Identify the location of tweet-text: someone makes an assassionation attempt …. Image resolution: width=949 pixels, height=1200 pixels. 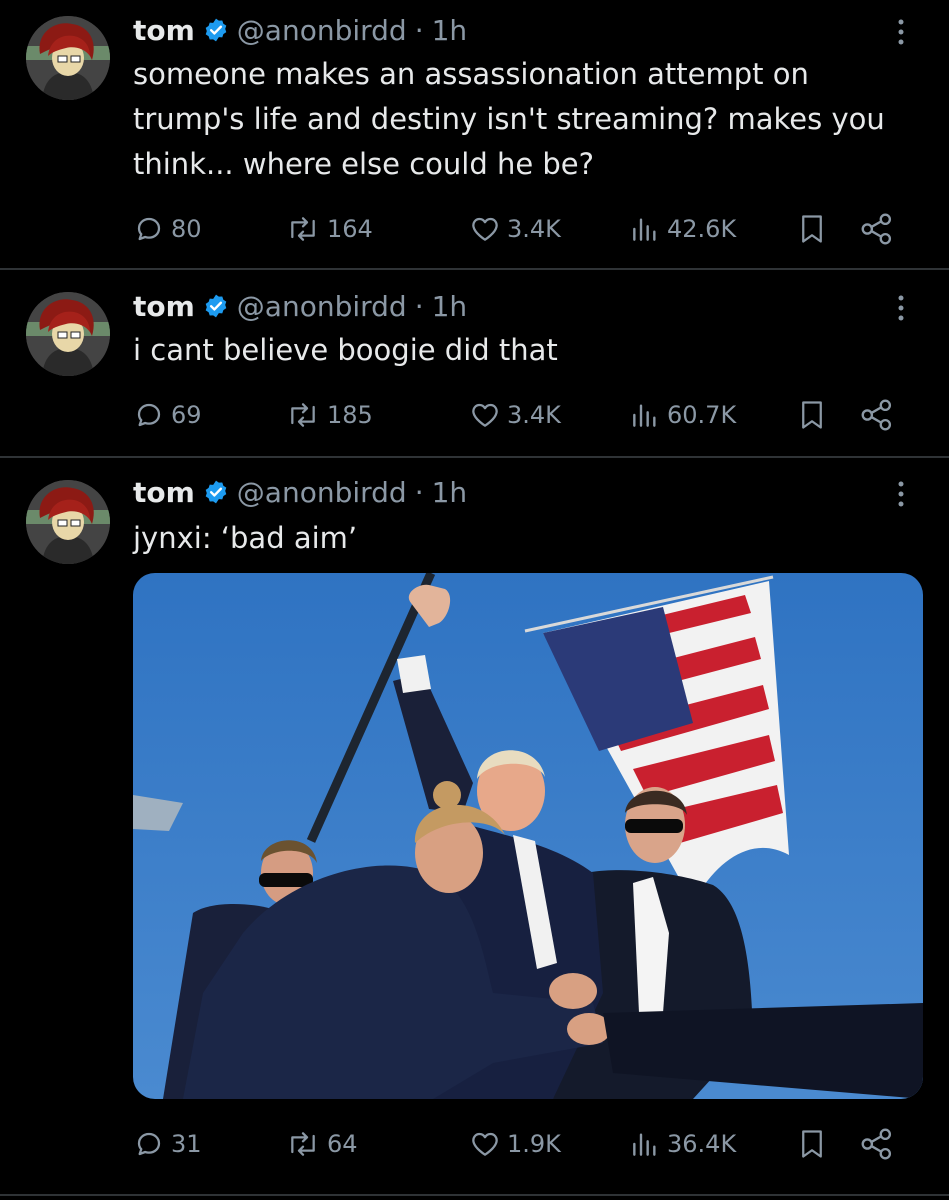
(509, 119).